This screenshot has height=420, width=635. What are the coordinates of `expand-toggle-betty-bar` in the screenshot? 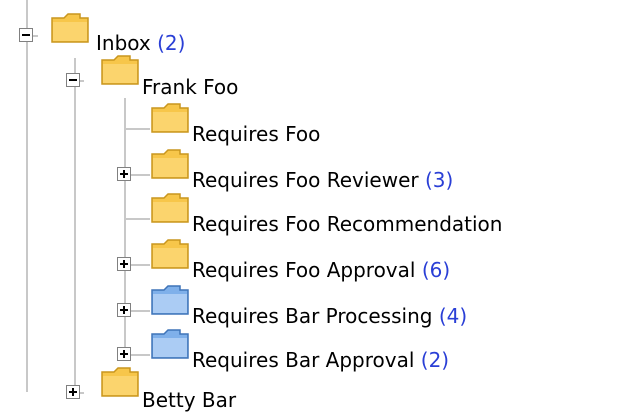 It's located at (73, 392).